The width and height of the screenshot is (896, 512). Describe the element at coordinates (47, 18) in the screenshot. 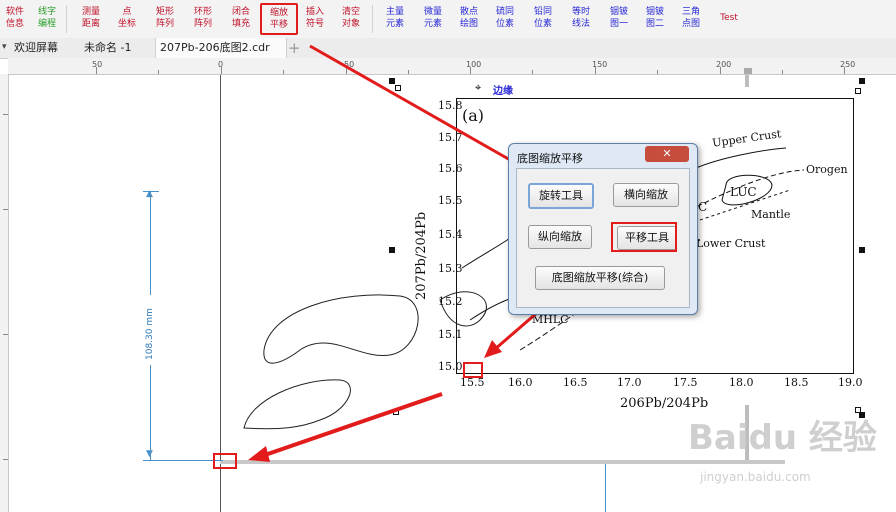

I see `toolbar-line-programming: 线字 编程` at that location.